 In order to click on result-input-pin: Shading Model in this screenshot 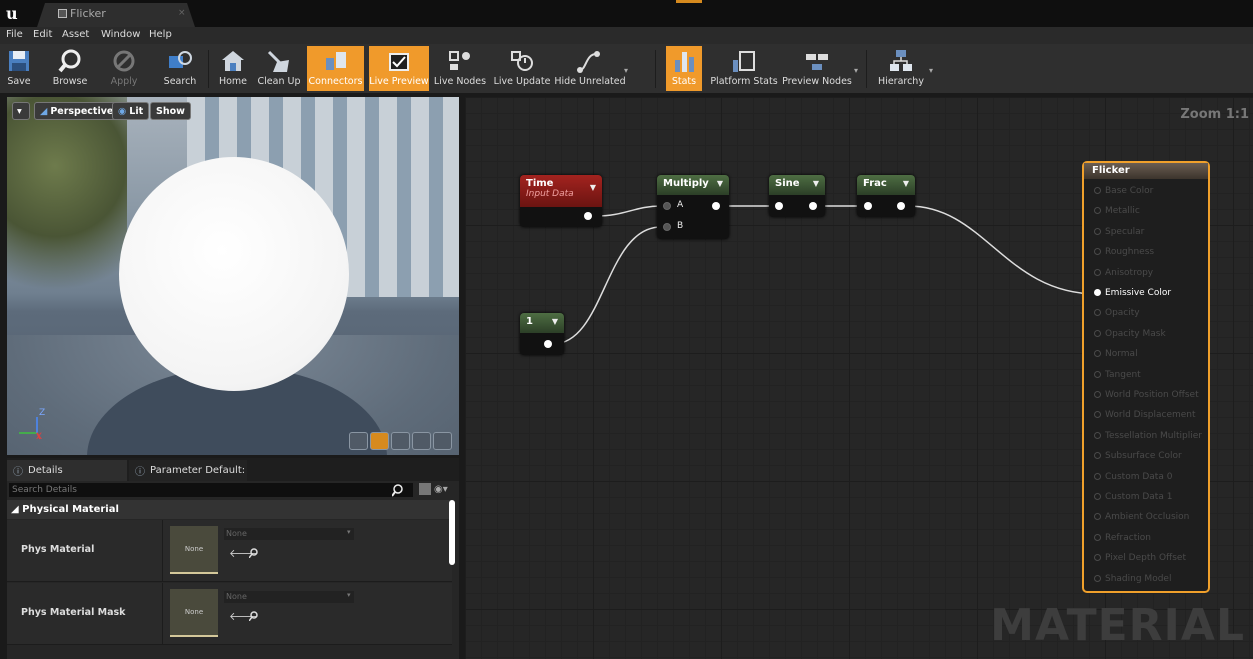, I will do `click(1132, 579)`.